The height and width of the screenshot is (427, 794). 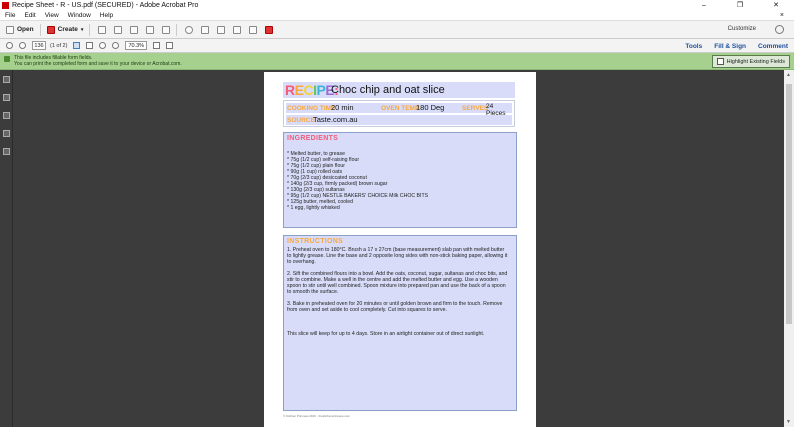 What do you see at coordinates (301, 120) in the screenshot?
I see `source-label: SOURCE` at bounding box center [301, 120].